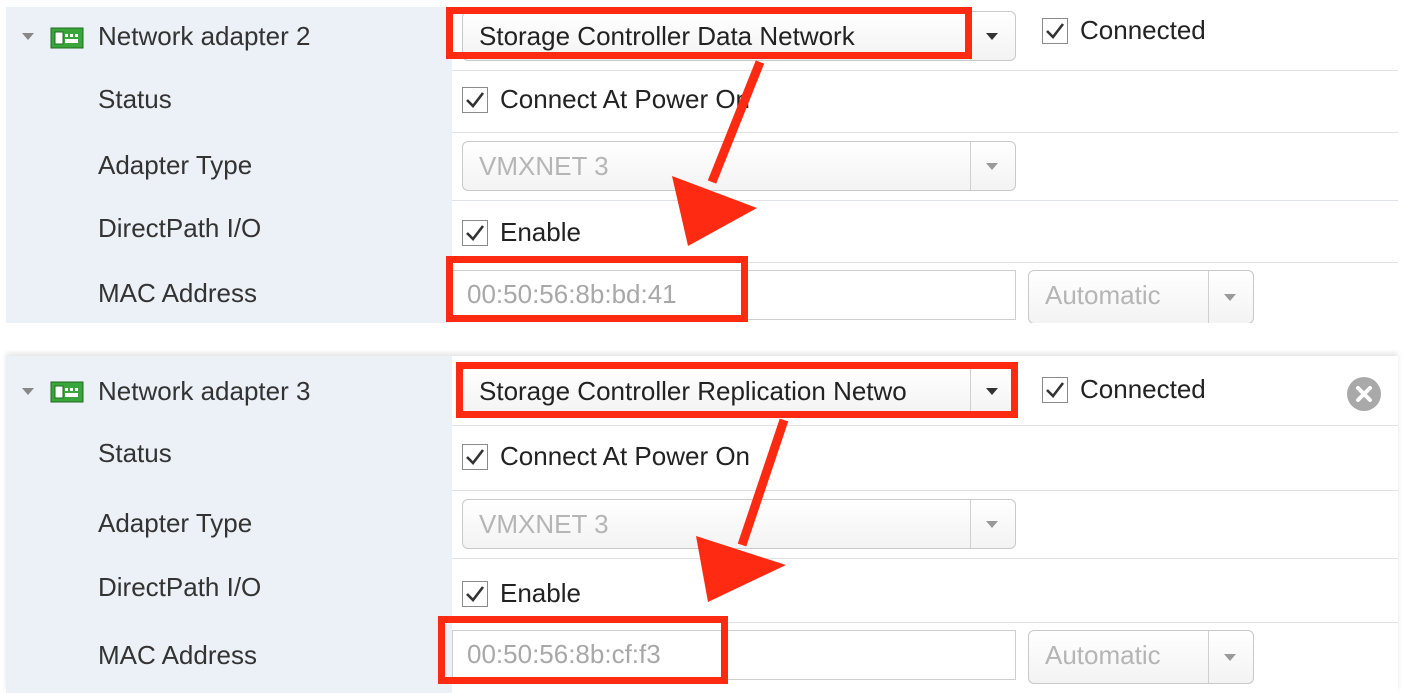 Image resolution: width=1404 pixels, height=693 pixels. Describe the element at coordinates (204, 391) in the screenshot. I see `adapter-title: Network adapter 3` at that location.